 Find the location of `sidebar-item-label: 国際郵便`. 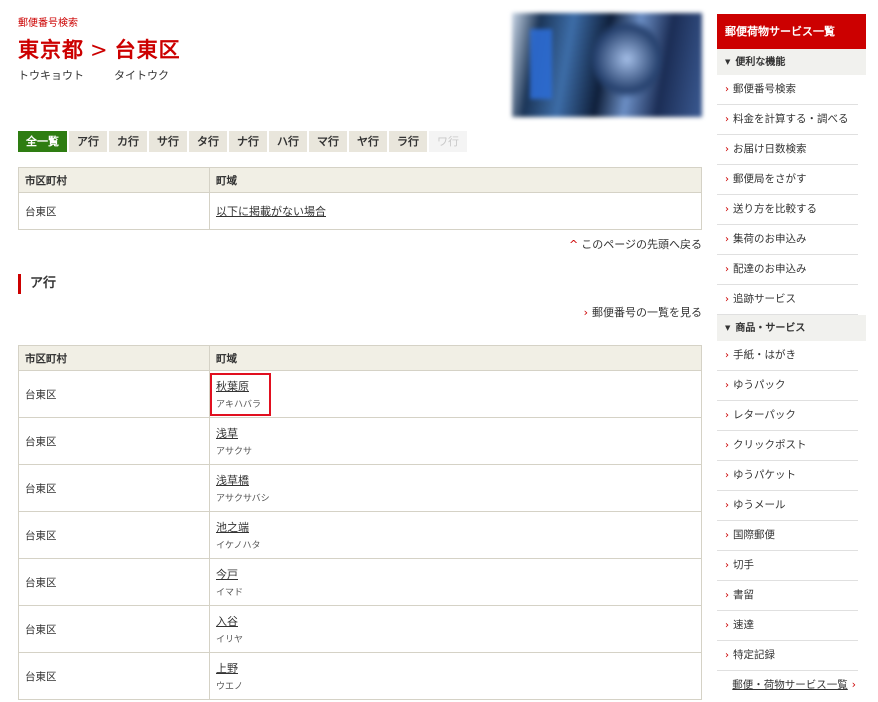

sidebar-item-label: 国際郵便 is located at coordinates (754, 535).